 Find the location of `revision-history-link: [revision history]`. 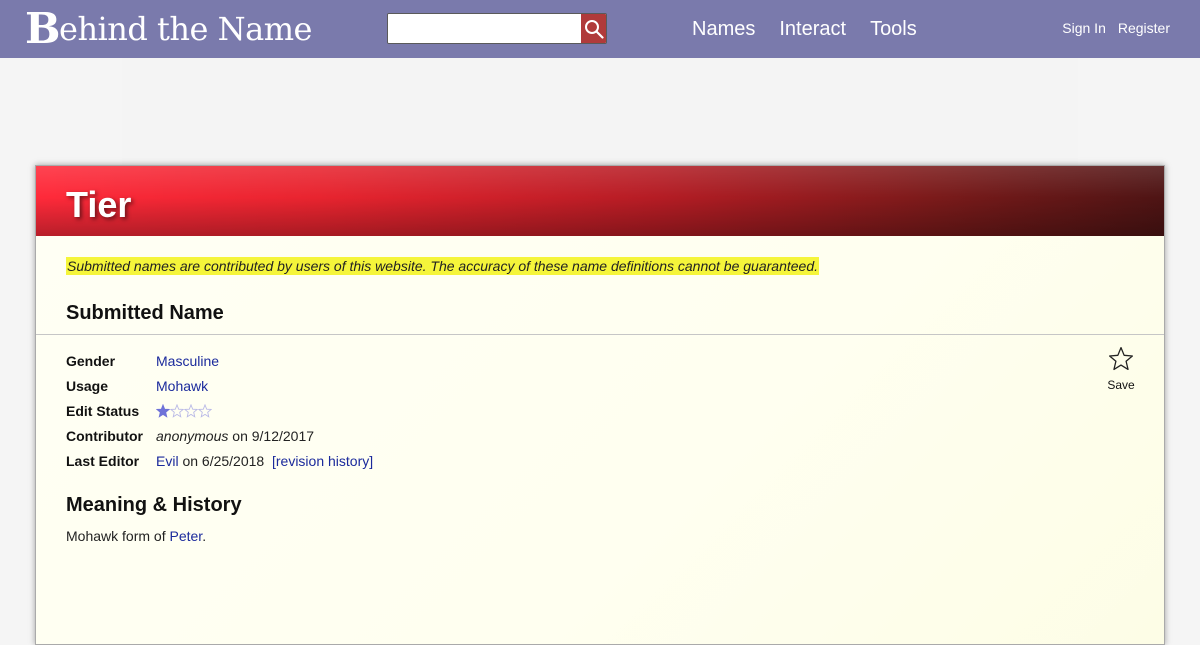

revision-history-link: [revision history] is located at coordinates (322, 461).